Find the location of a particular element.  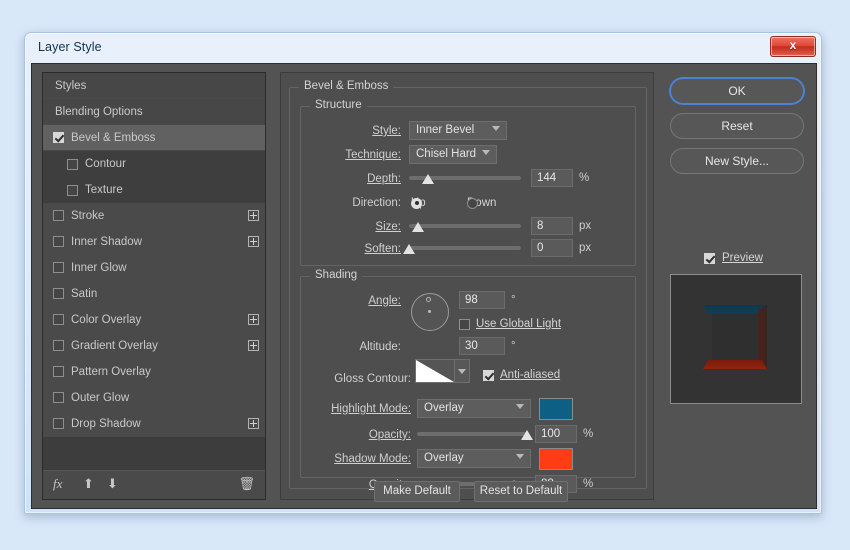

style-item-label: Pattern Overlay is located at coordinates (111, 371).